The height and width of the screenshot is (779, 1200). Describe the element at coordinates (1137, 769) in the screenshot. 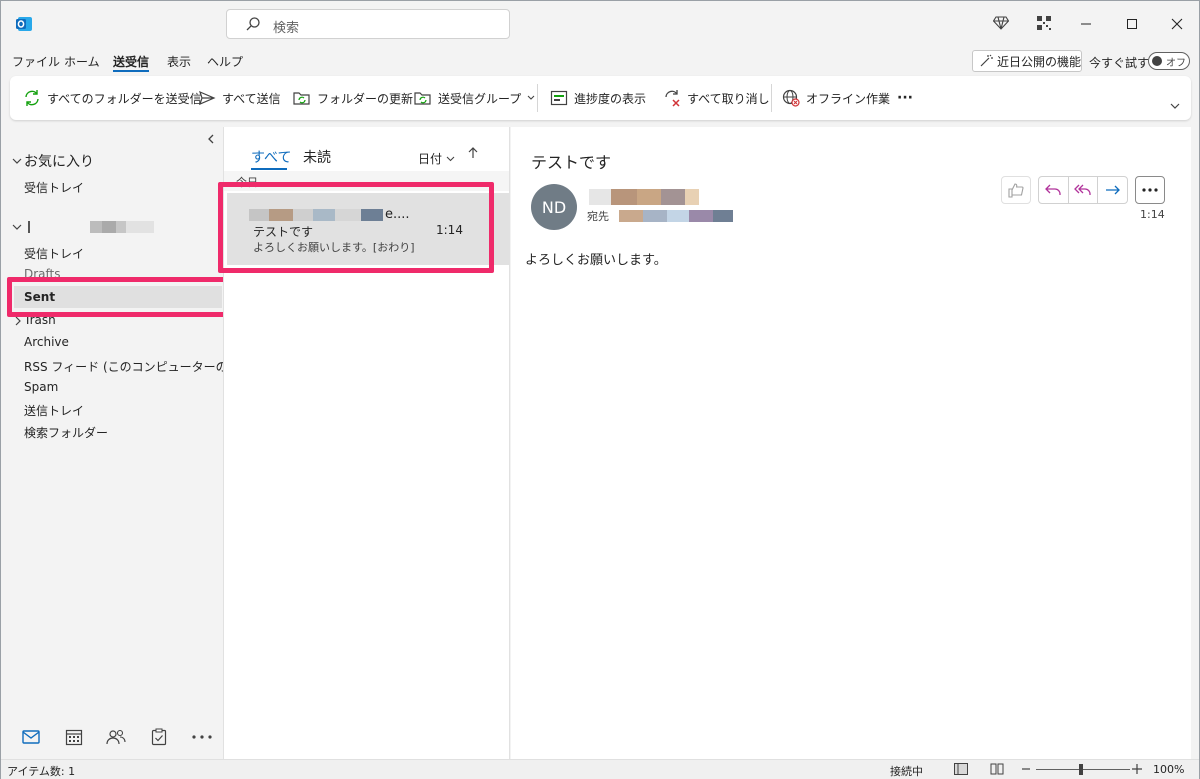

I see `zoom-in-icon` at that location.